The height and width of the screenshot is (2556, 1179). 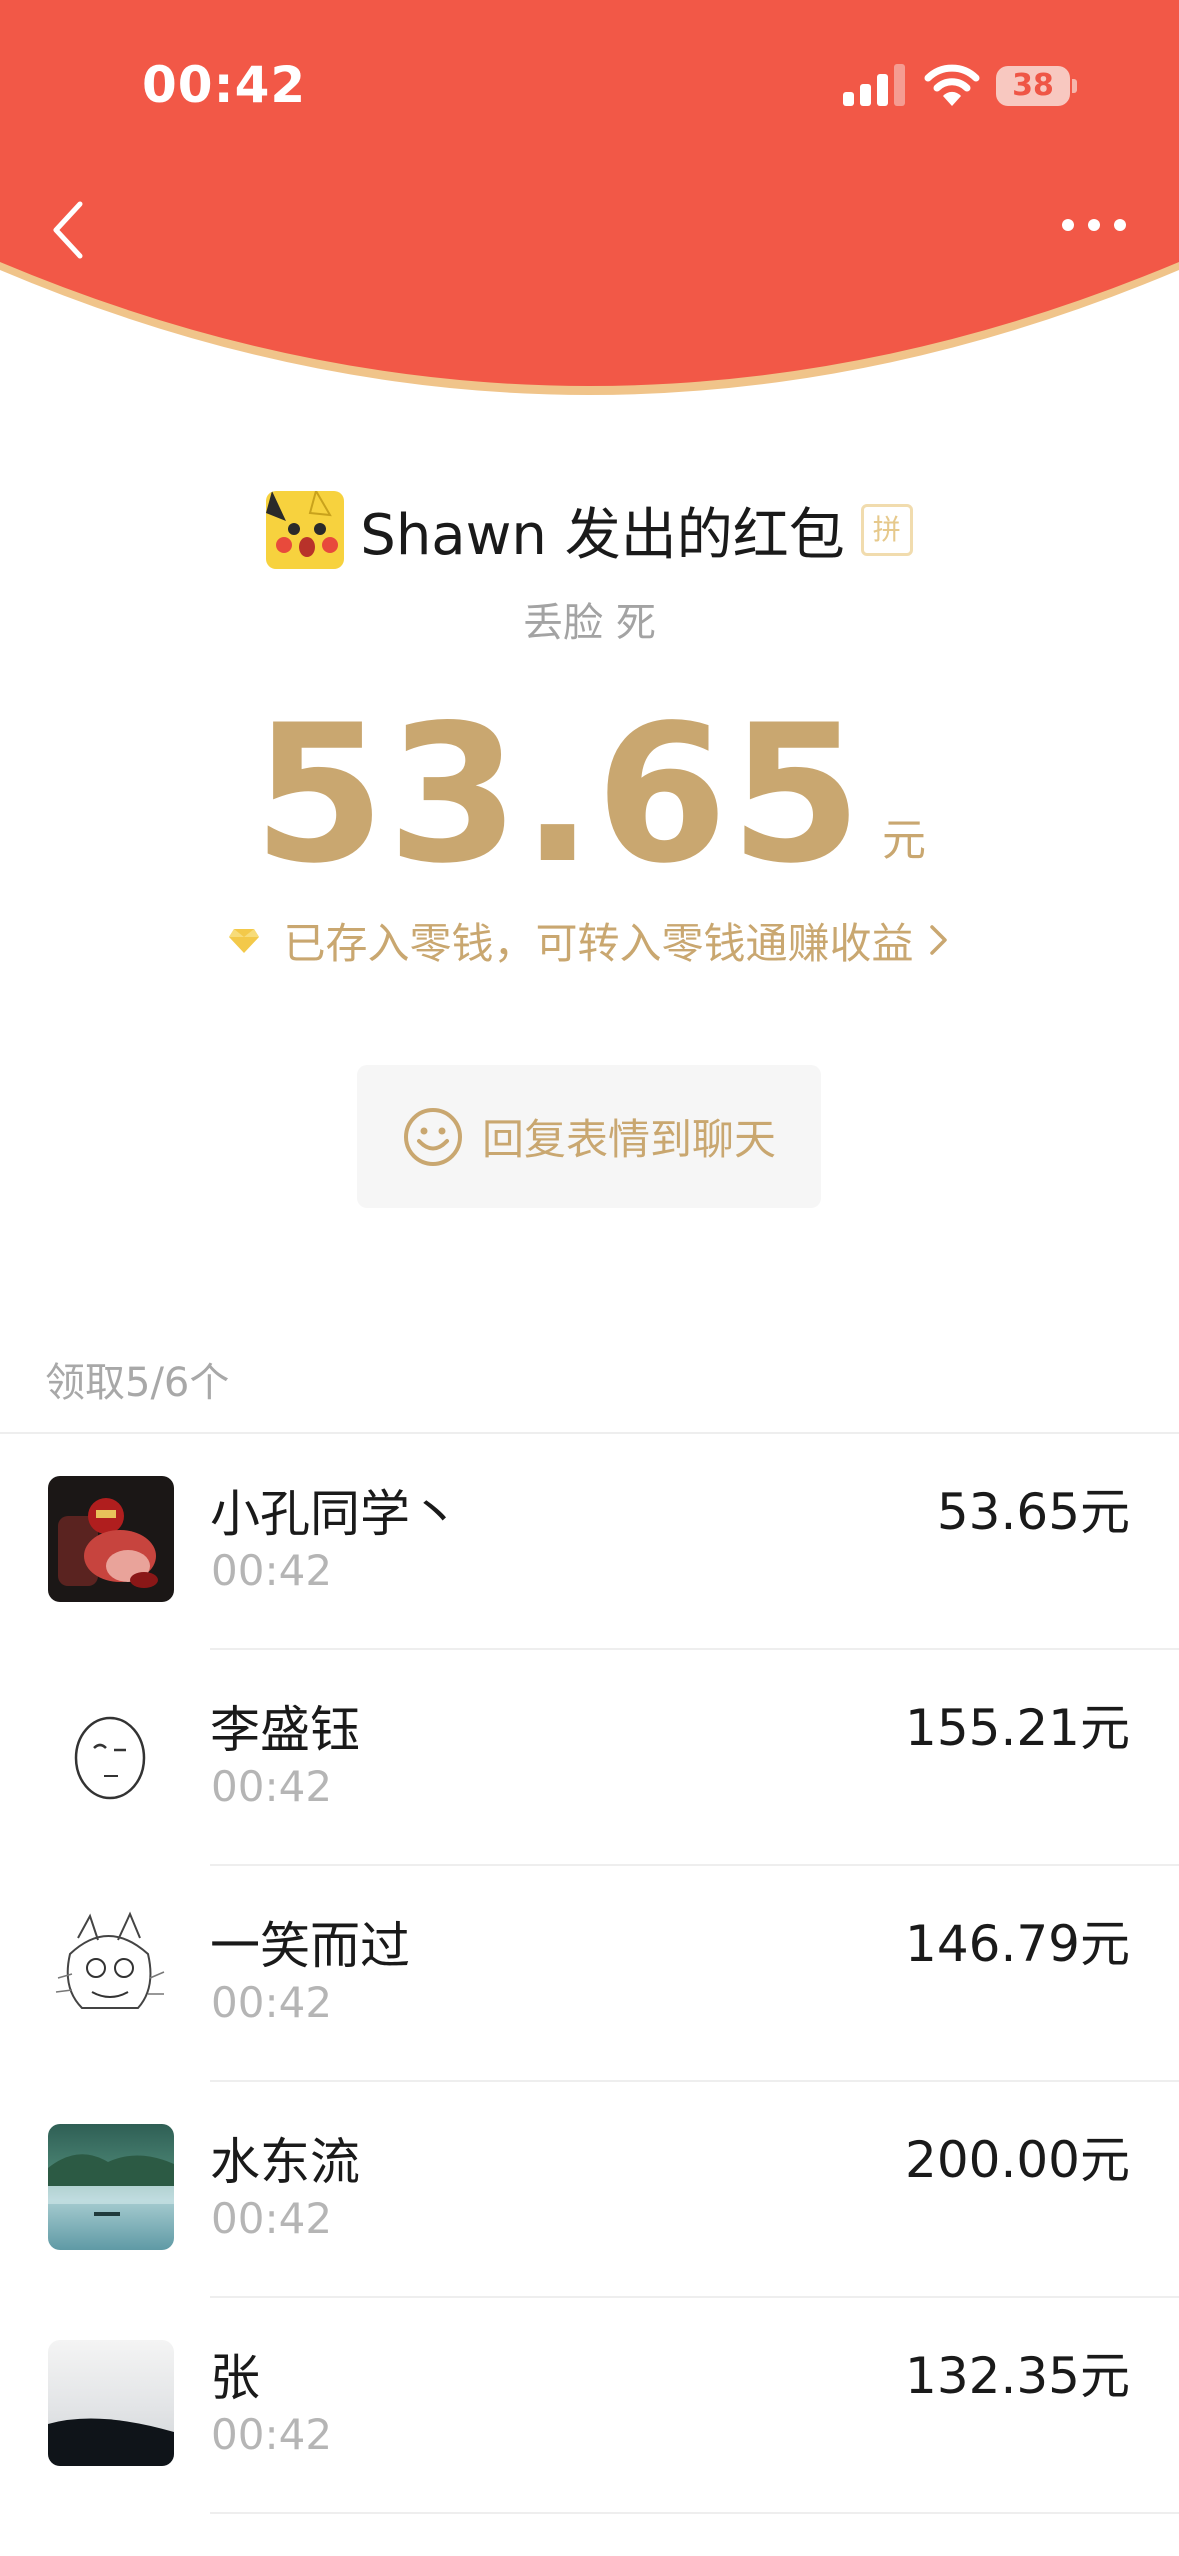 I want to click on reply-sticker-label: 回复表情到聊天, so click(x=628, y=1139).